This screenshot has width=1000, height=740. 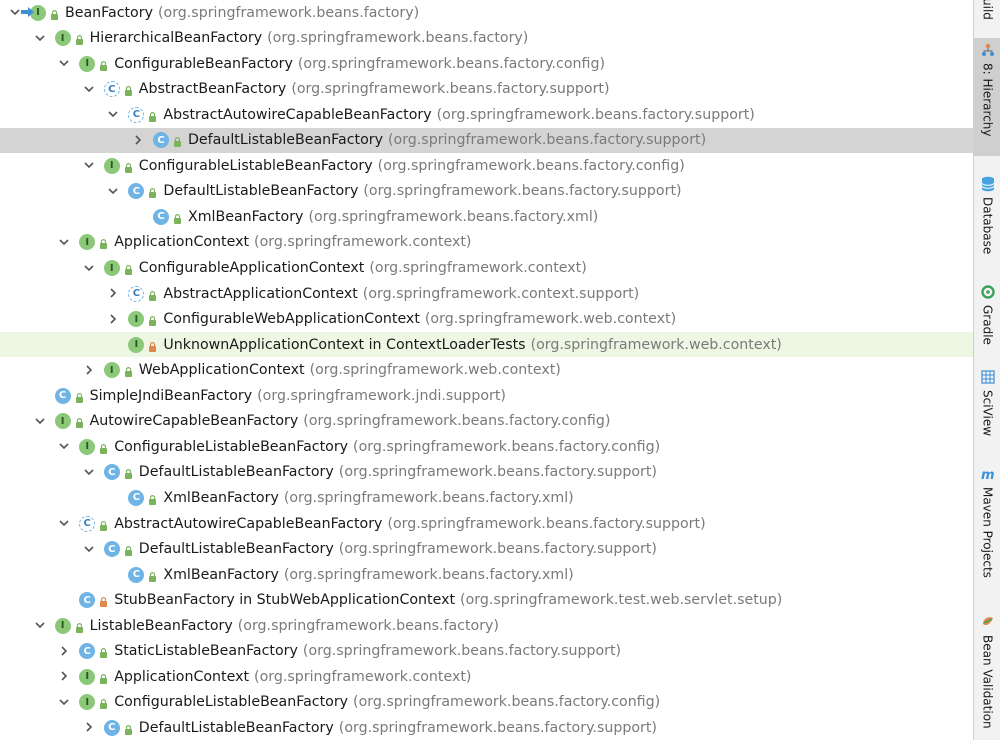 I want to click on type-name: BeanFactory, so click(x=109, y=12).